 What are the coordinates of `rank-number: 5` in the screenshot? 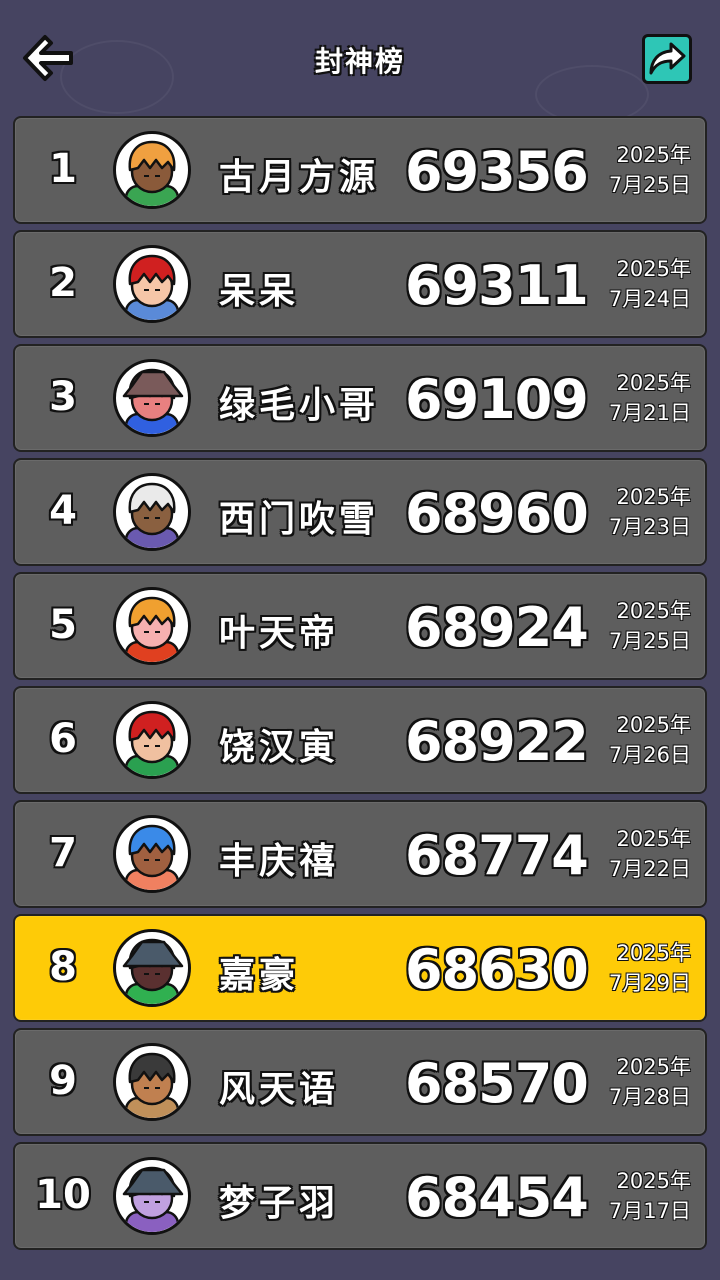 It's located at (63, 625).